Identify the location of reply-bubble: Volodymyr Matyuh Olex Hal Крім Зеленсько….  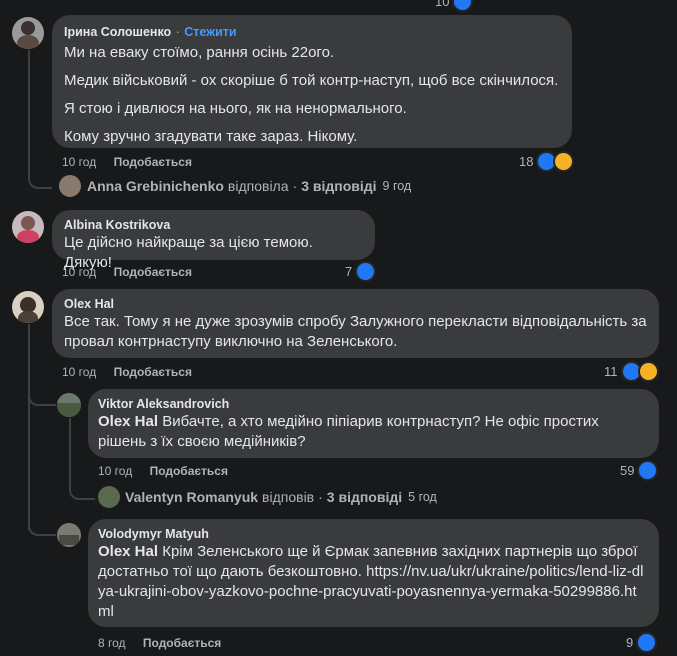
(373, 573).